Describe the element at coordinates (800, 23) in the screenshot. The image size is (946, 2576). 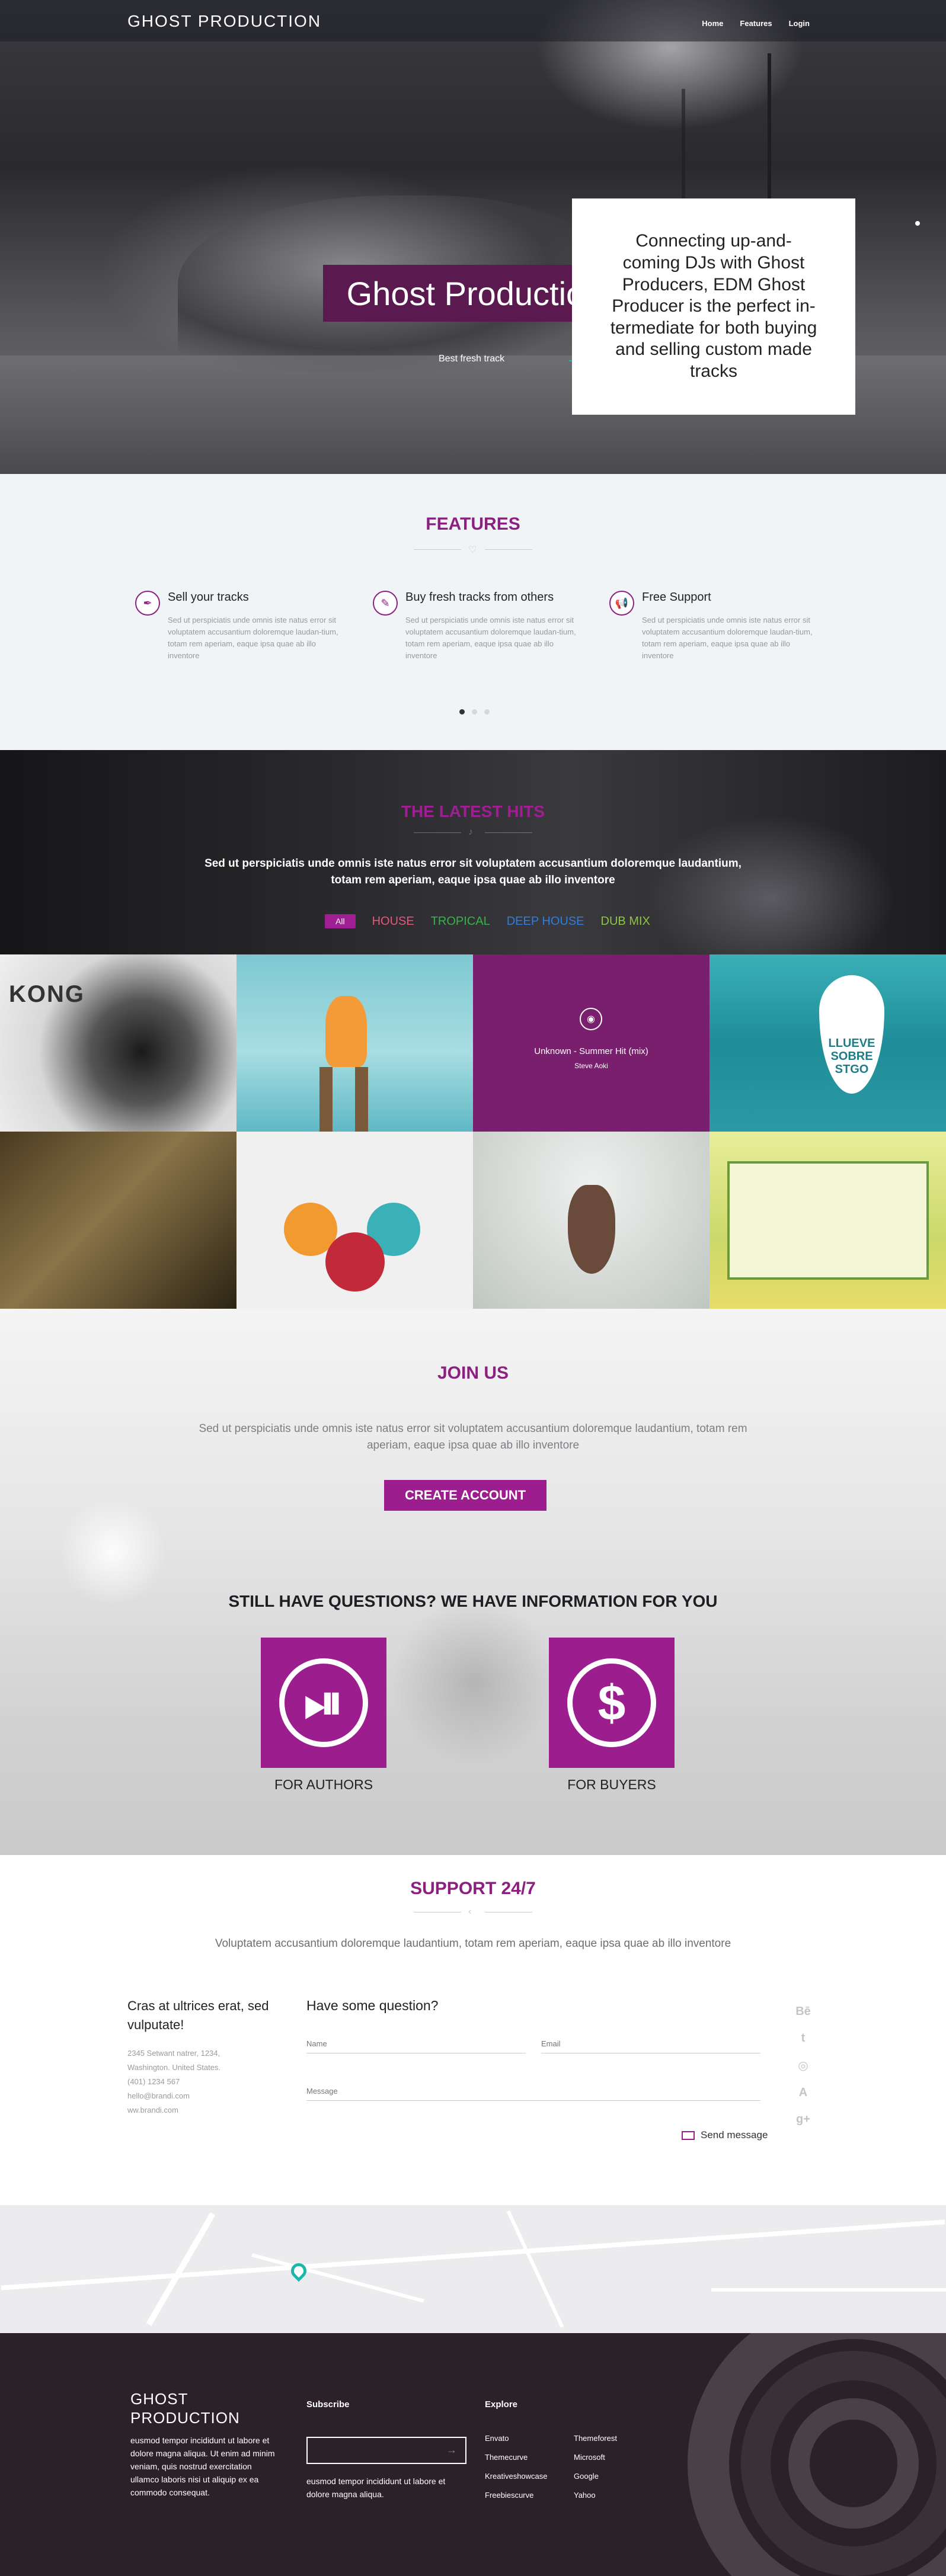
I see `nav-login: Login` at that location.